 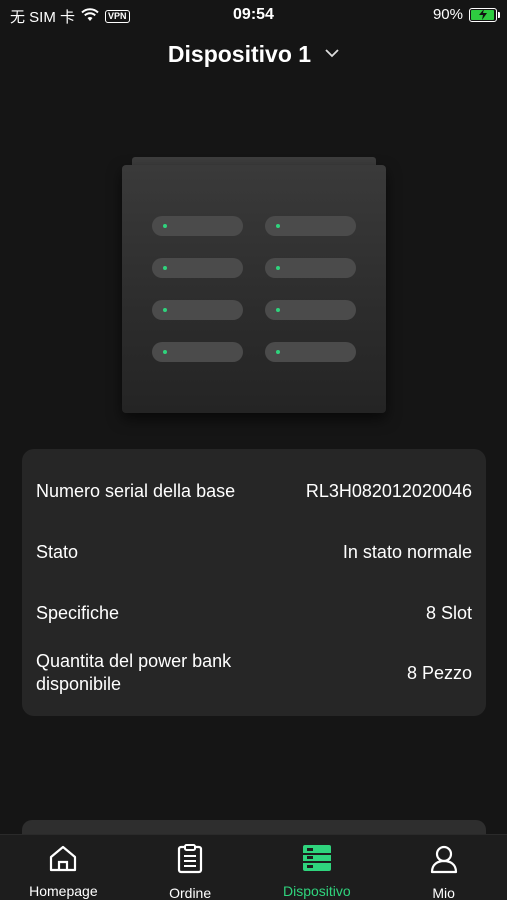 I want to click on page-title: Dispositivo 1, so click(x=239, y=53).